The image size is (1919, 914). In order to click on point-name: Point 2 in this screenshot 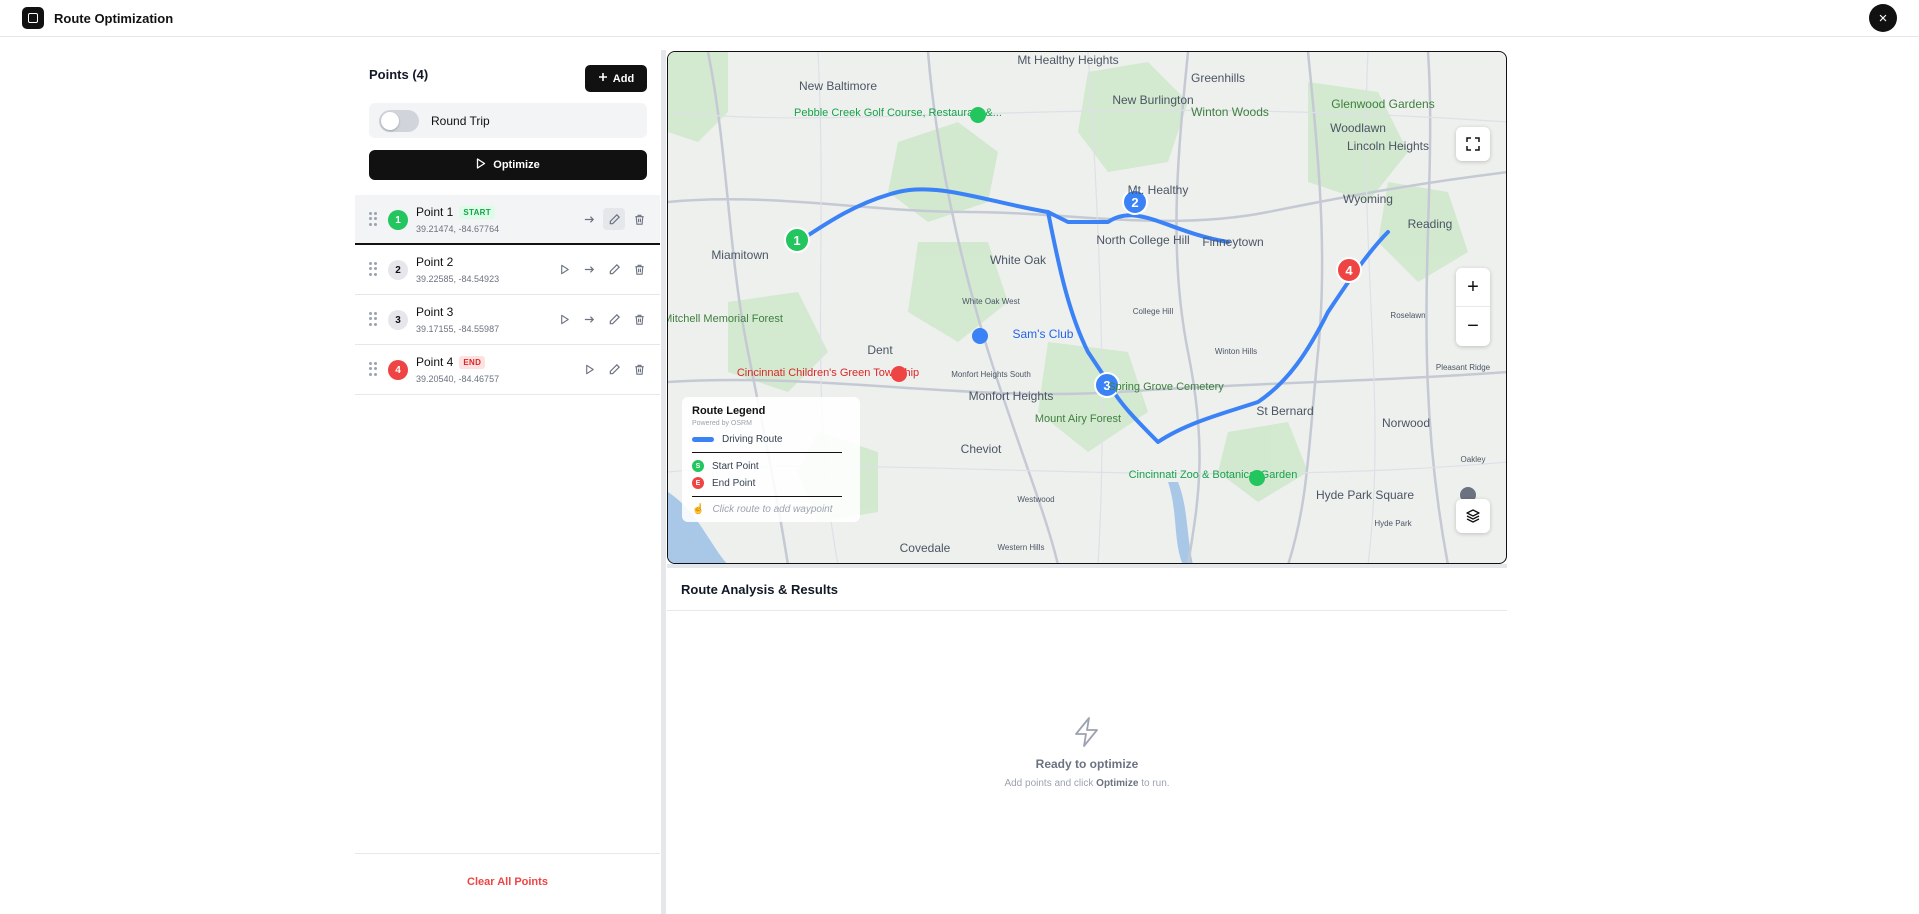, I will do `click(435, 262)`.